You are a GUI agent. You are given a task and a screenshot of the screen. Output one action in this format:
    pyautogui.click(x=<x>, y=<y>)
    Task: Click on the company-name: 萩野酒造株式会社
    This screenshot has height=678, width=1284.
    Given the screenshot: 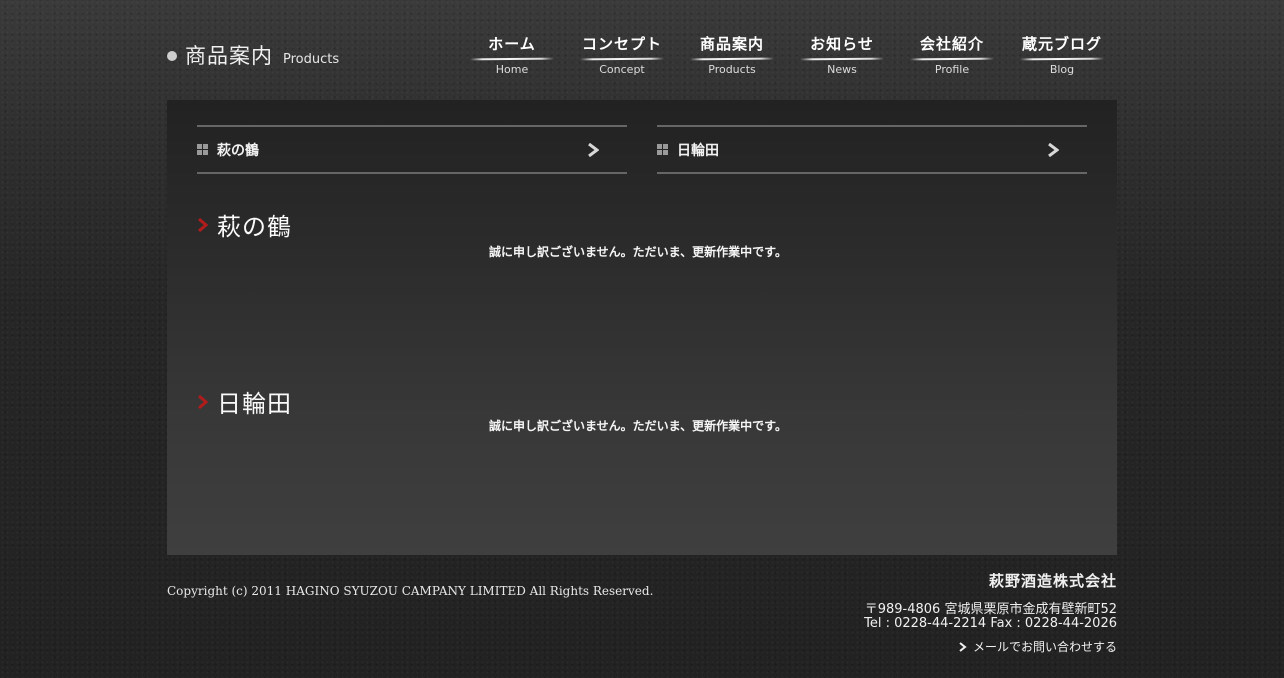 What is the action you would take?
    pyautogui.click(x=1052, y=581)
    